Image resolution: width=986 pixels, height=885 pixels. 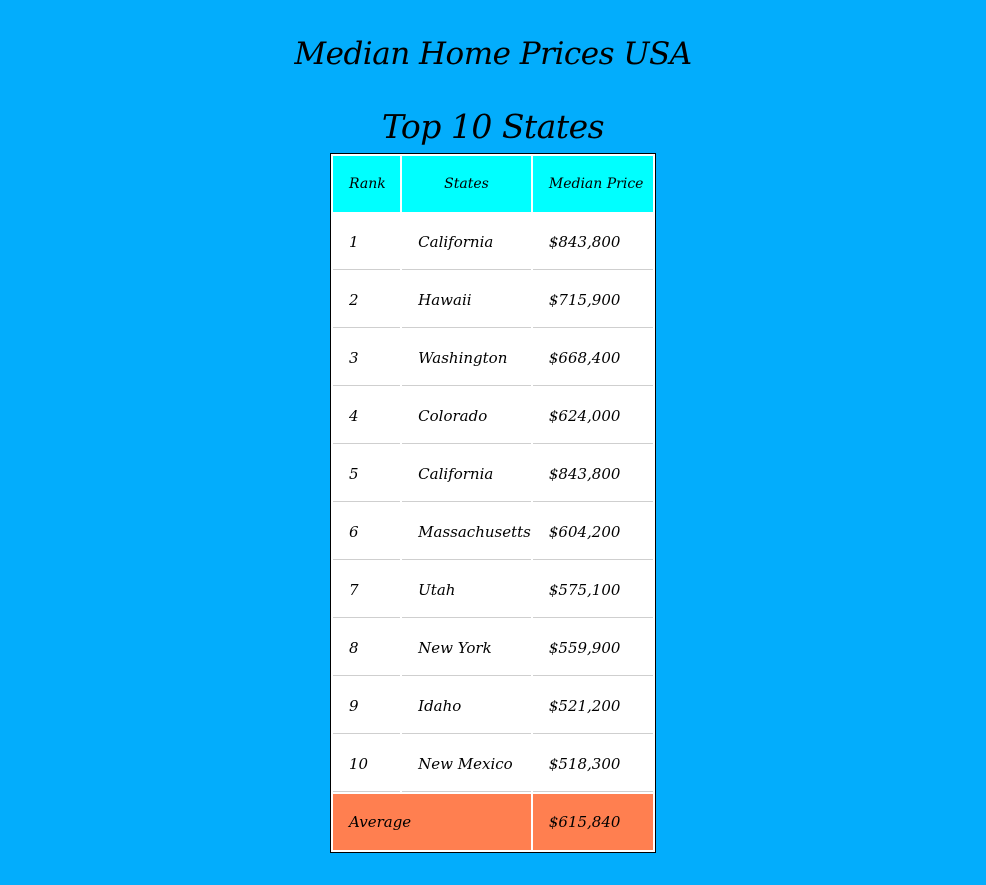 I want to click on table-row: 10 New Mexico $518,300, so click(x=493, y=764).